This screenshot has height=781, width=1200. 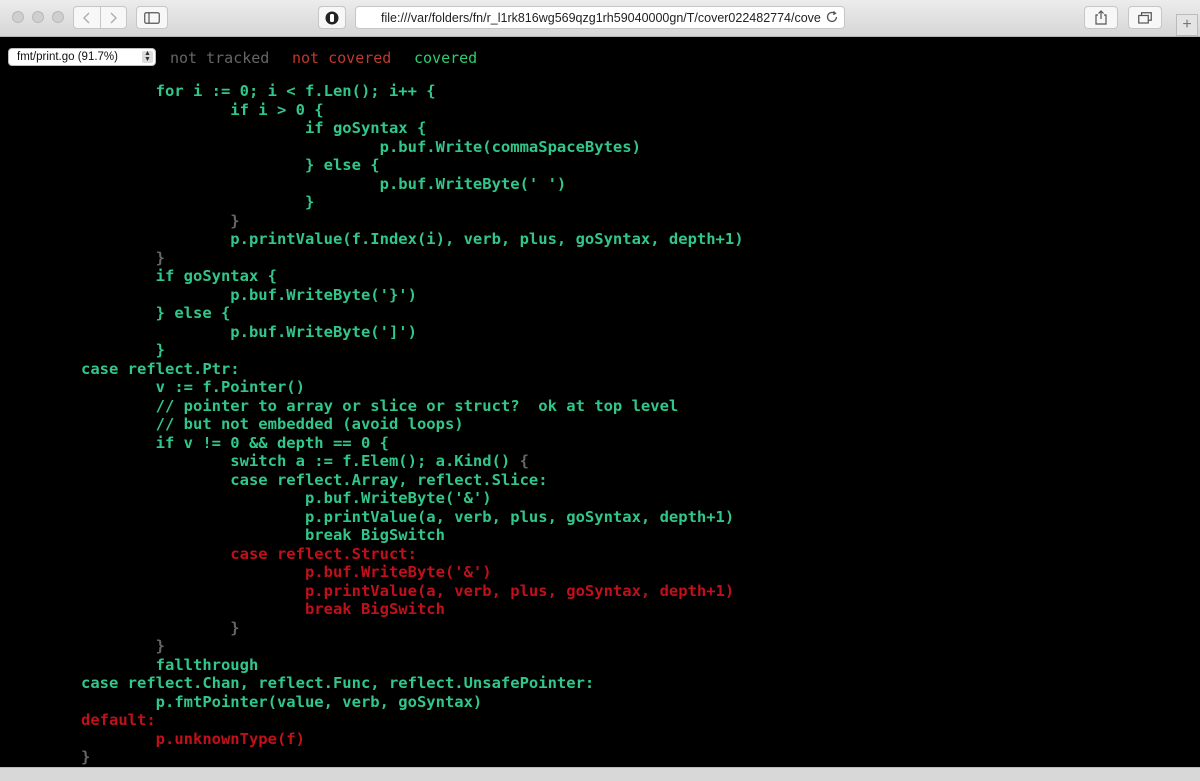 What do you see at coordinates (220, 58) in the screenshot?
I see `legend-not-tracked: not tracked` at bounding box center [220, 58].